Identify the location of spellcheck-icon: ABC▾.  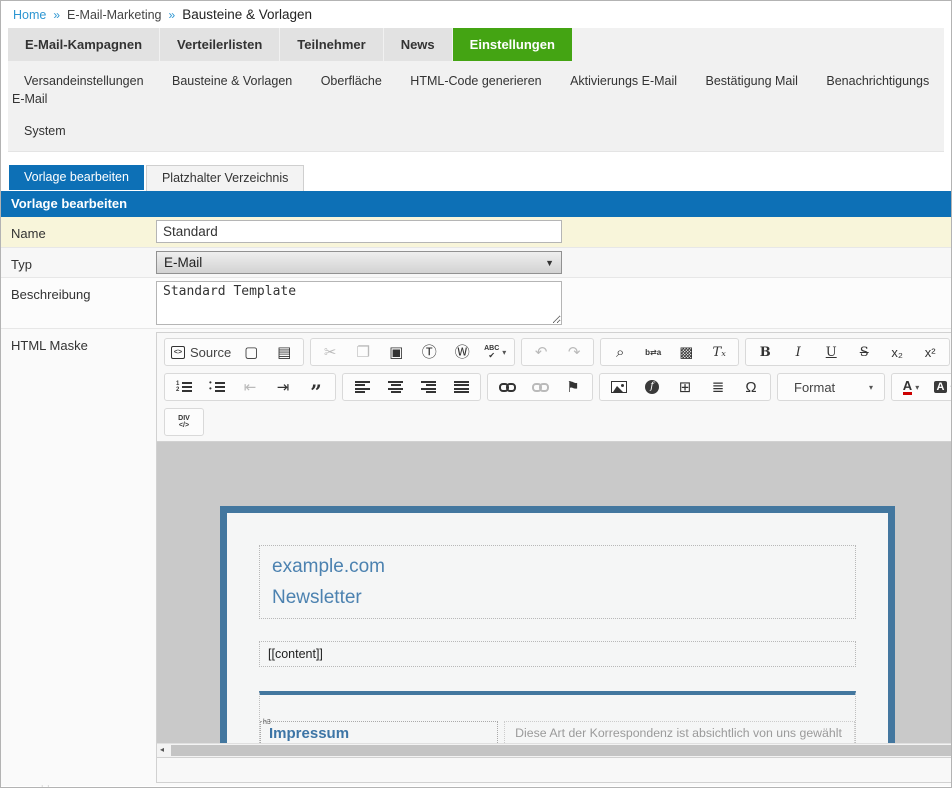
(495, 352).